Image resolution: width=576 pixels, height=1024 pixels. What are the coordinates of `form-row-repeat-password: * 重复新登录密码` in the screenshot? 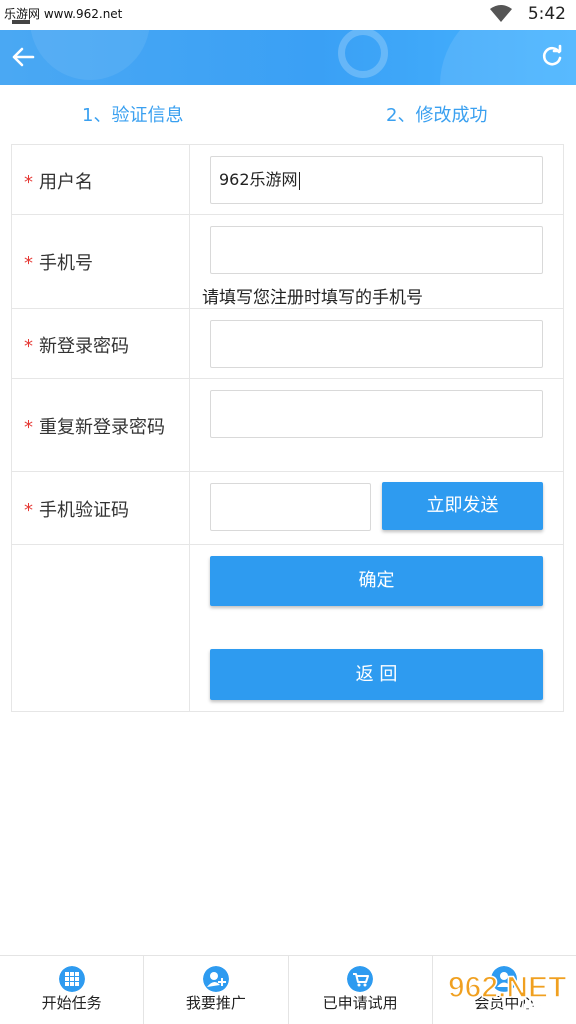 It's located at (287, 425).